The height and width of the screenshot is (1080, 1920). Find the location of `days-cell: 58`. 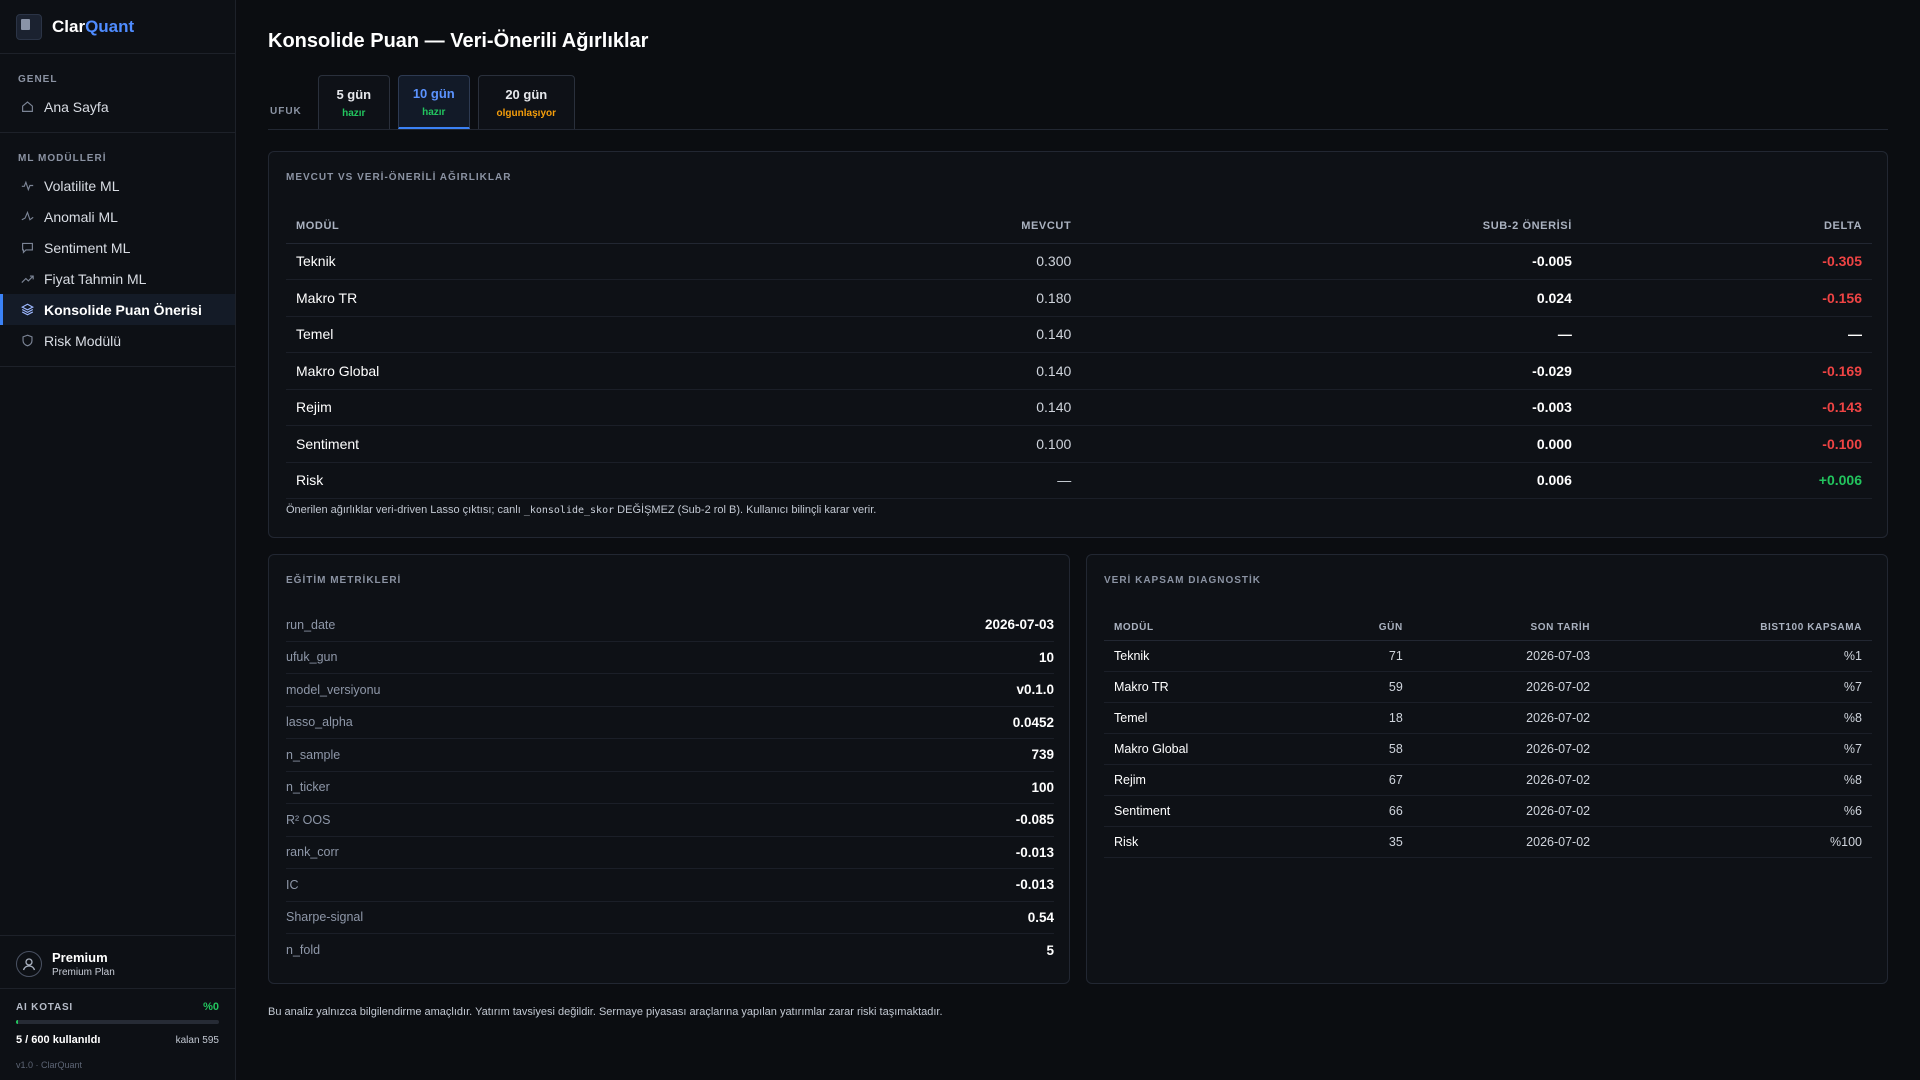

days-cell: 58 is located at coordinates (1363, 749).